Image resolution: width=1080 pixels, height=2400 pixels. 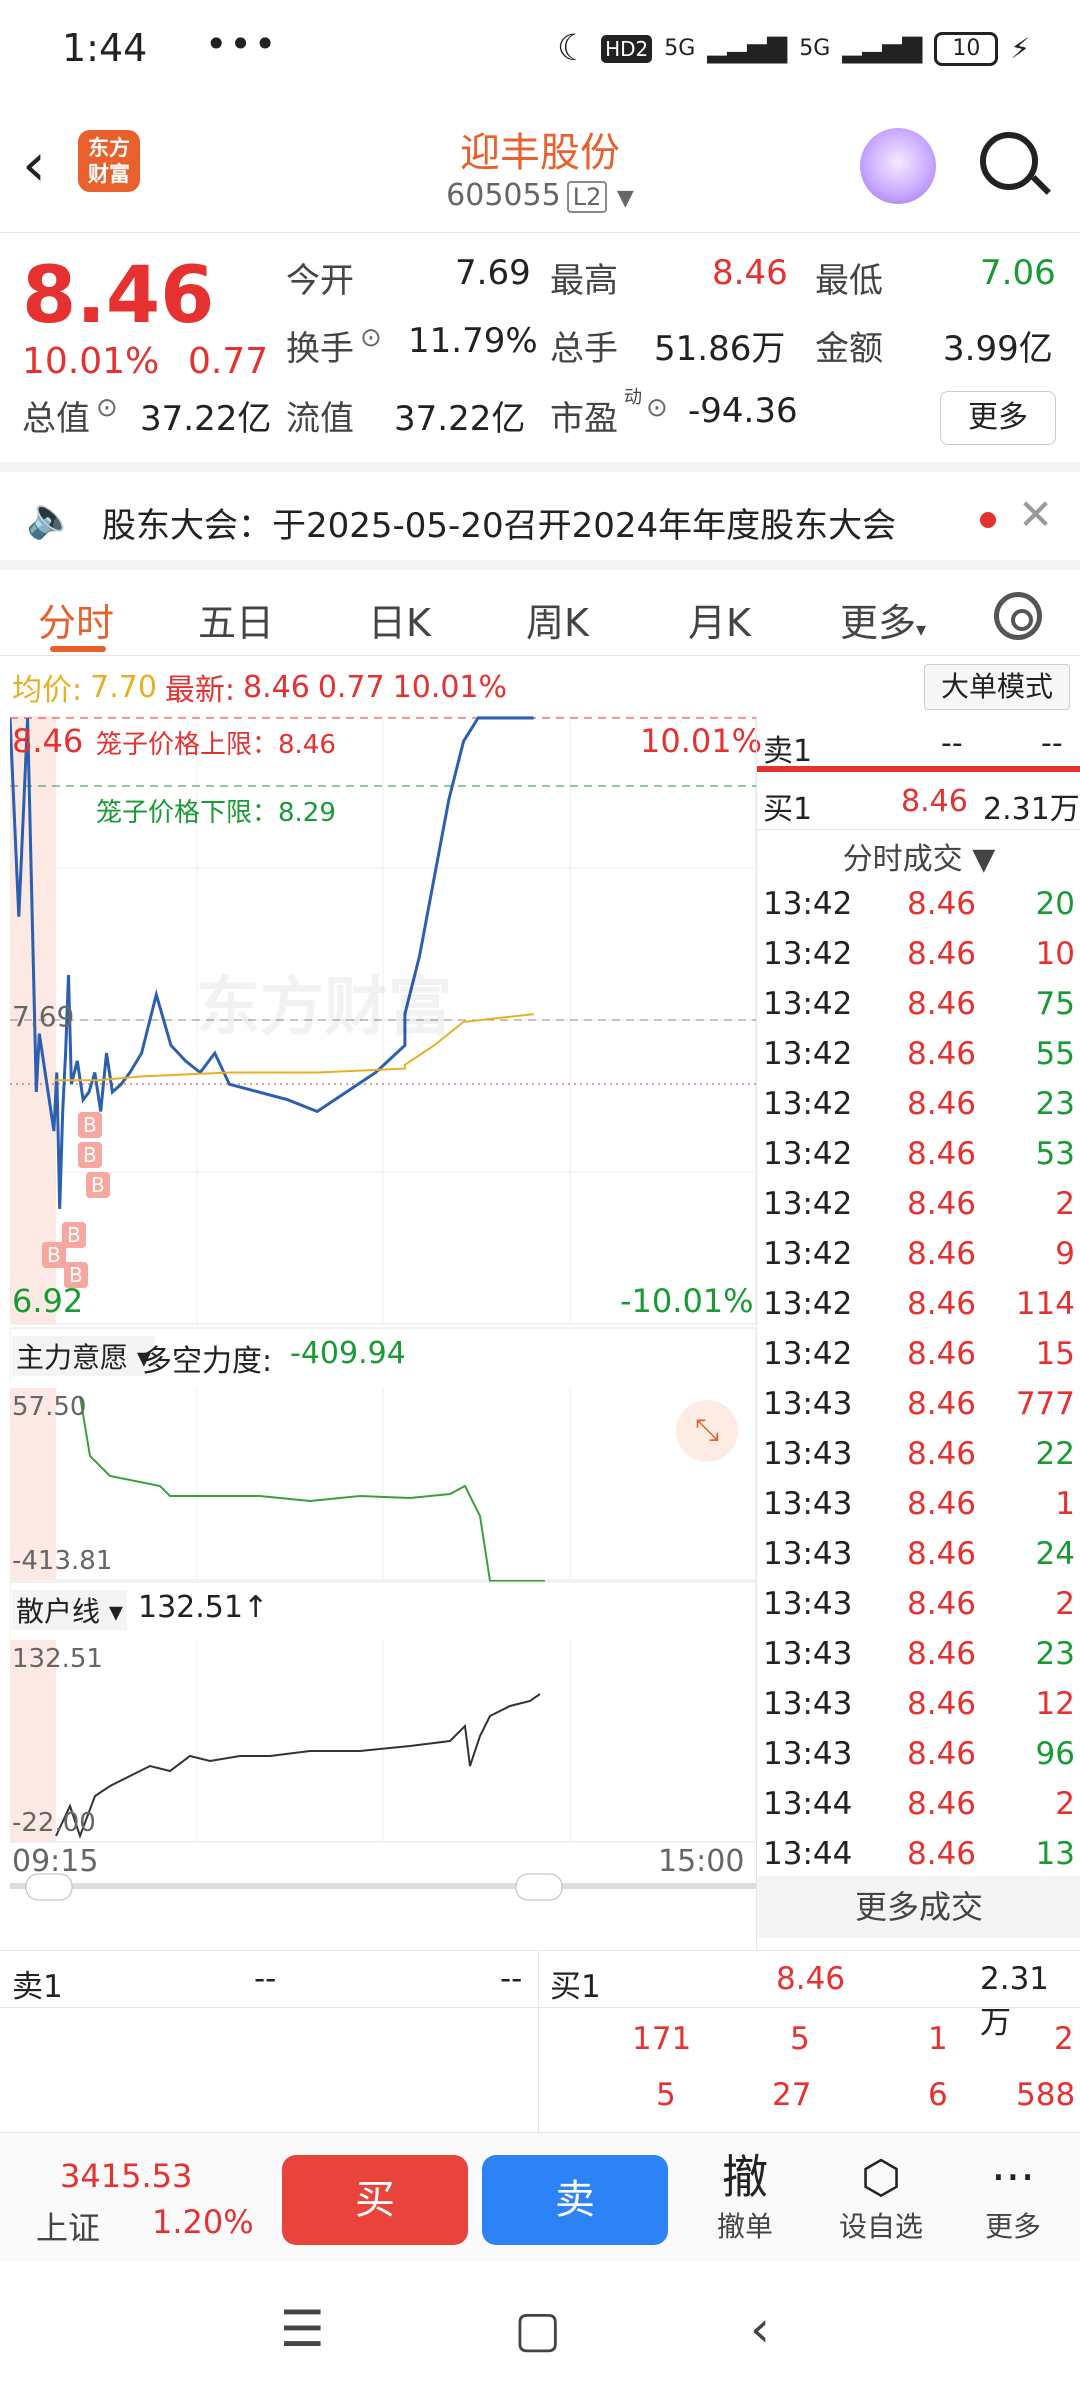 I want to click on avg-label: 均价:, so click(x=47, y=690).